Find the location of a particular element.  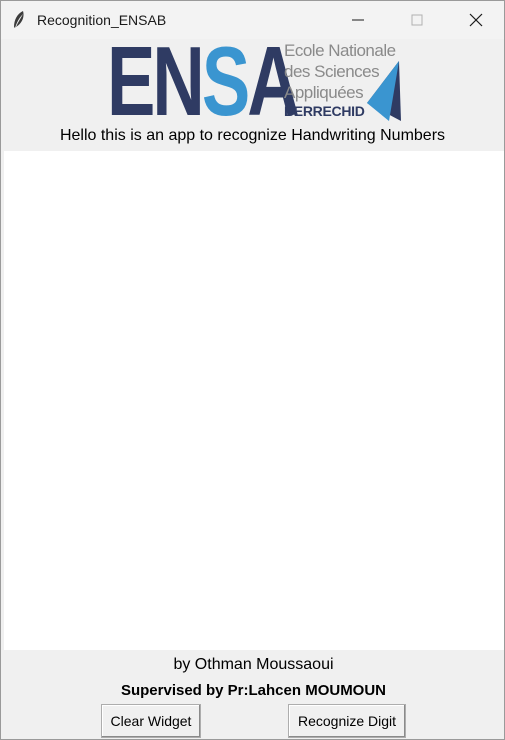

close-icon is located at coordinates (476, 20).